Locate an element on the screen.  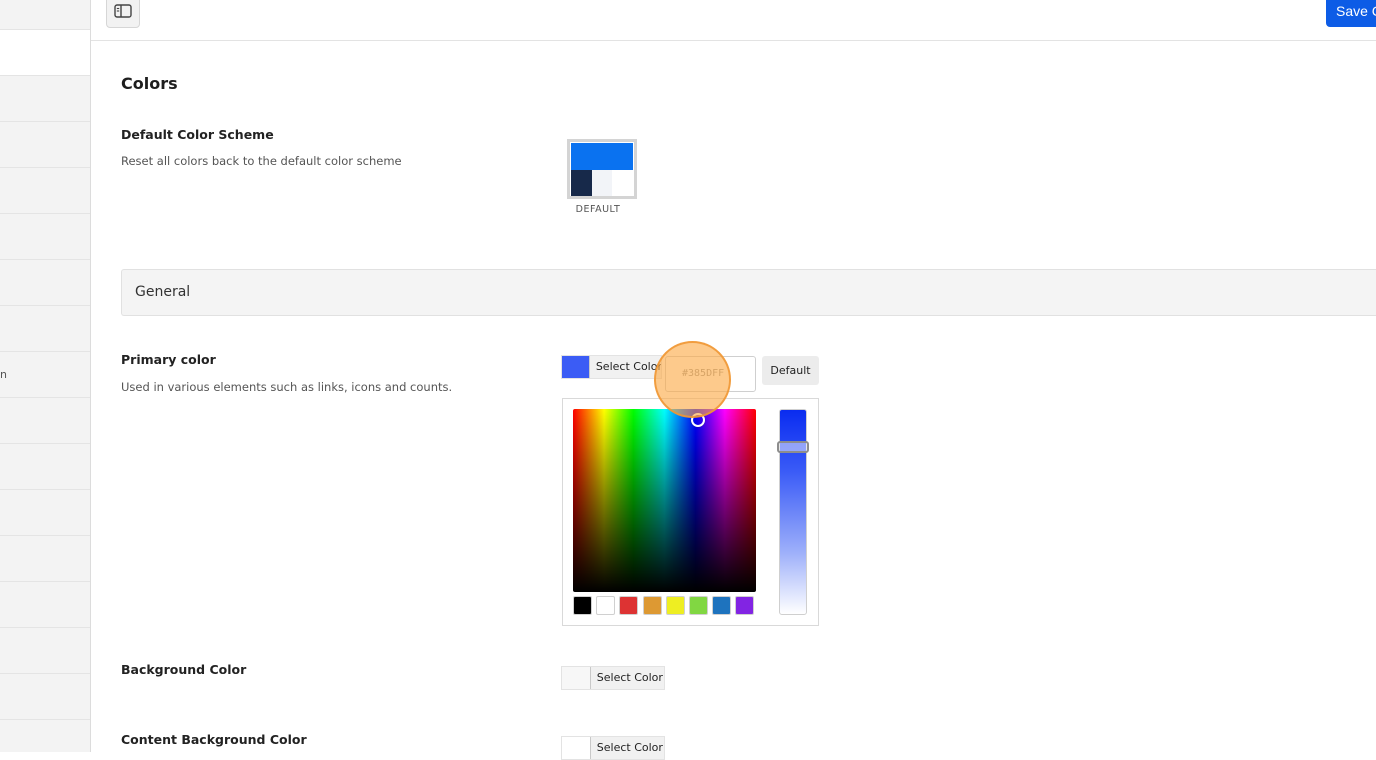
primary-color-select-label: Select Color is located at coordinates (628, 366).